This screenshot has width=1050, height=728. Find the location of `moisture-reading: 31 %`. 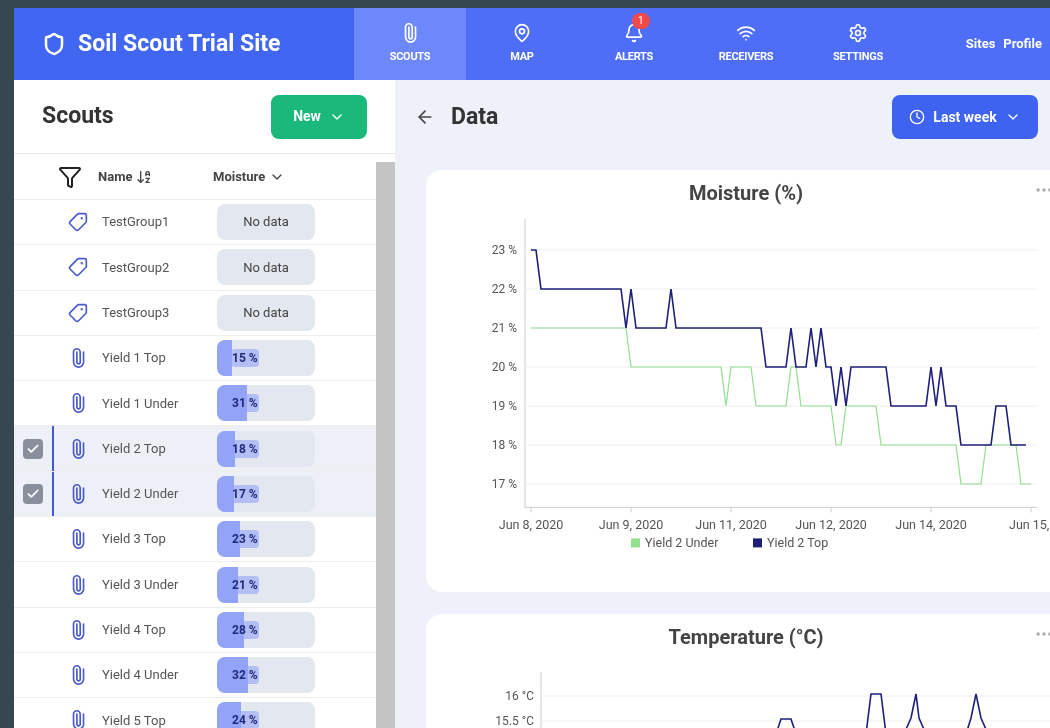

moisture-reading: 31 % is located at coordinates (245, 403).